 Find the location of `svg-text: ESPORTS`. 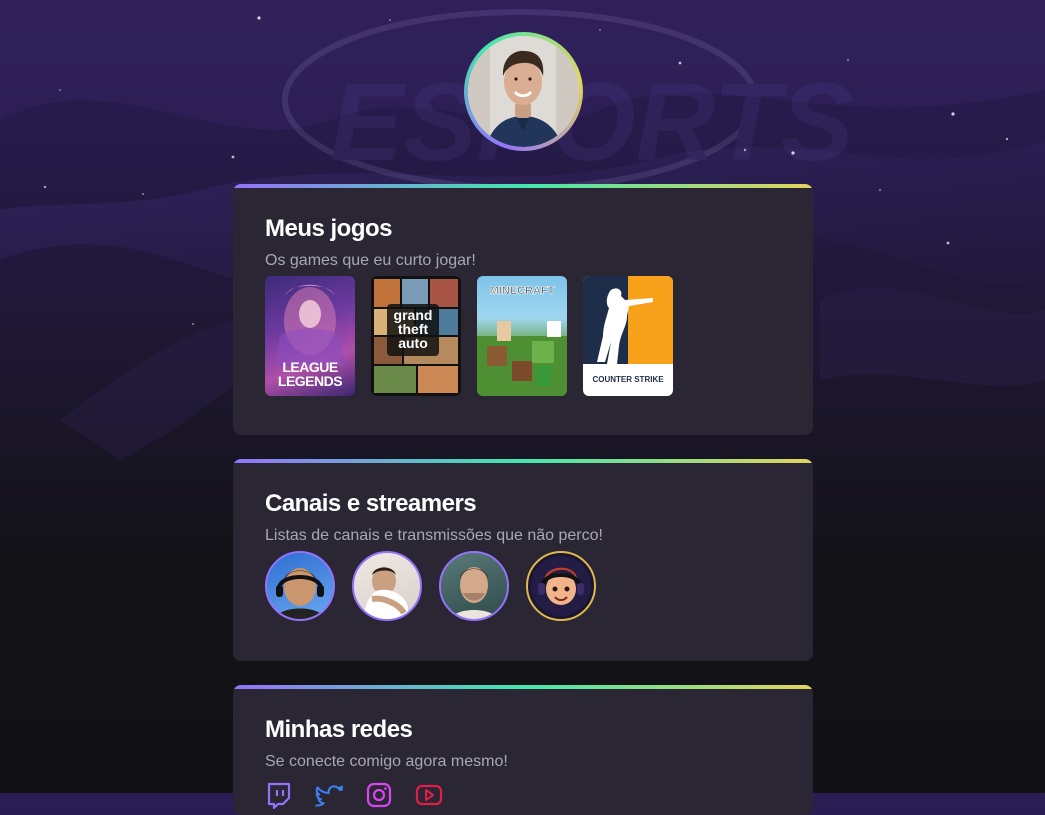

svg-text: ESPORTS is located at coordinates (592, 122).